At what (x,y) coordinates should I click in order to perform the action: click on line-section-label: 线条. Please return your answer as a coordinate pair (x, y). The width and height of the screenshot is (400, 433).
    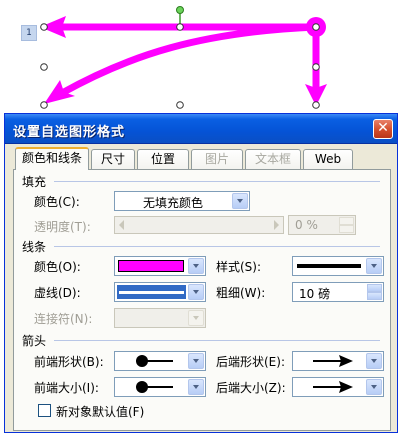
    Looking at the image, I should click on (34, 247).